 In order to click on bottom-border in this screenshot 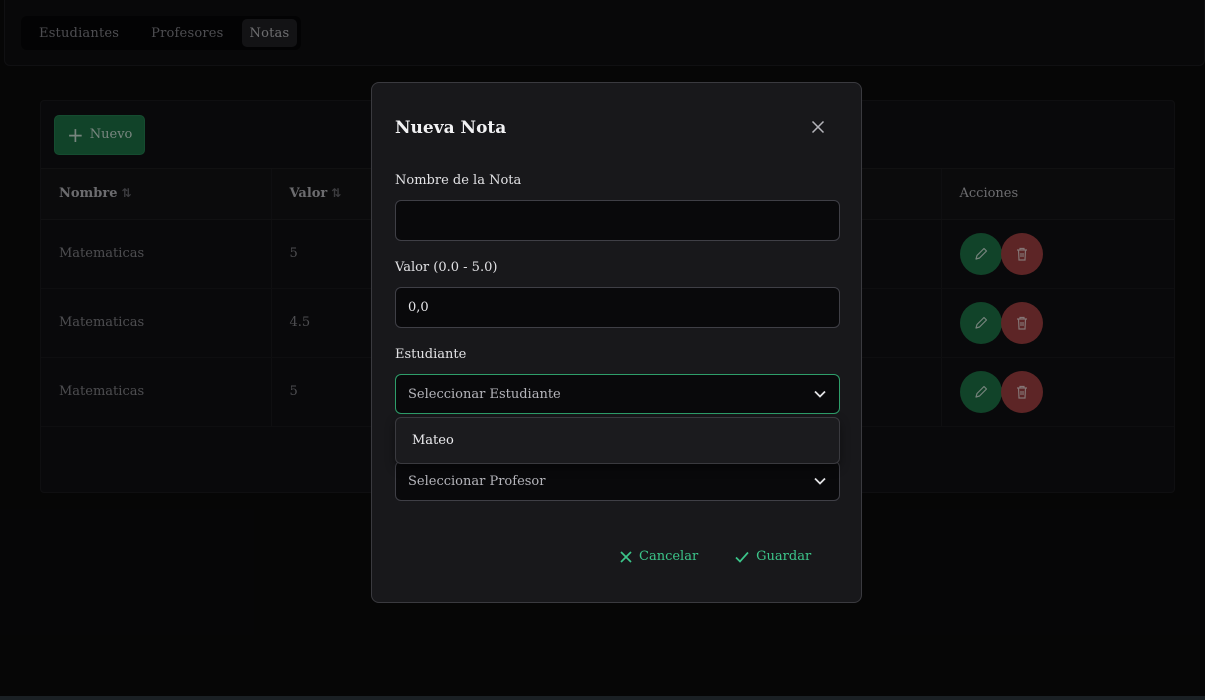, I will do `click(602, 698)`.